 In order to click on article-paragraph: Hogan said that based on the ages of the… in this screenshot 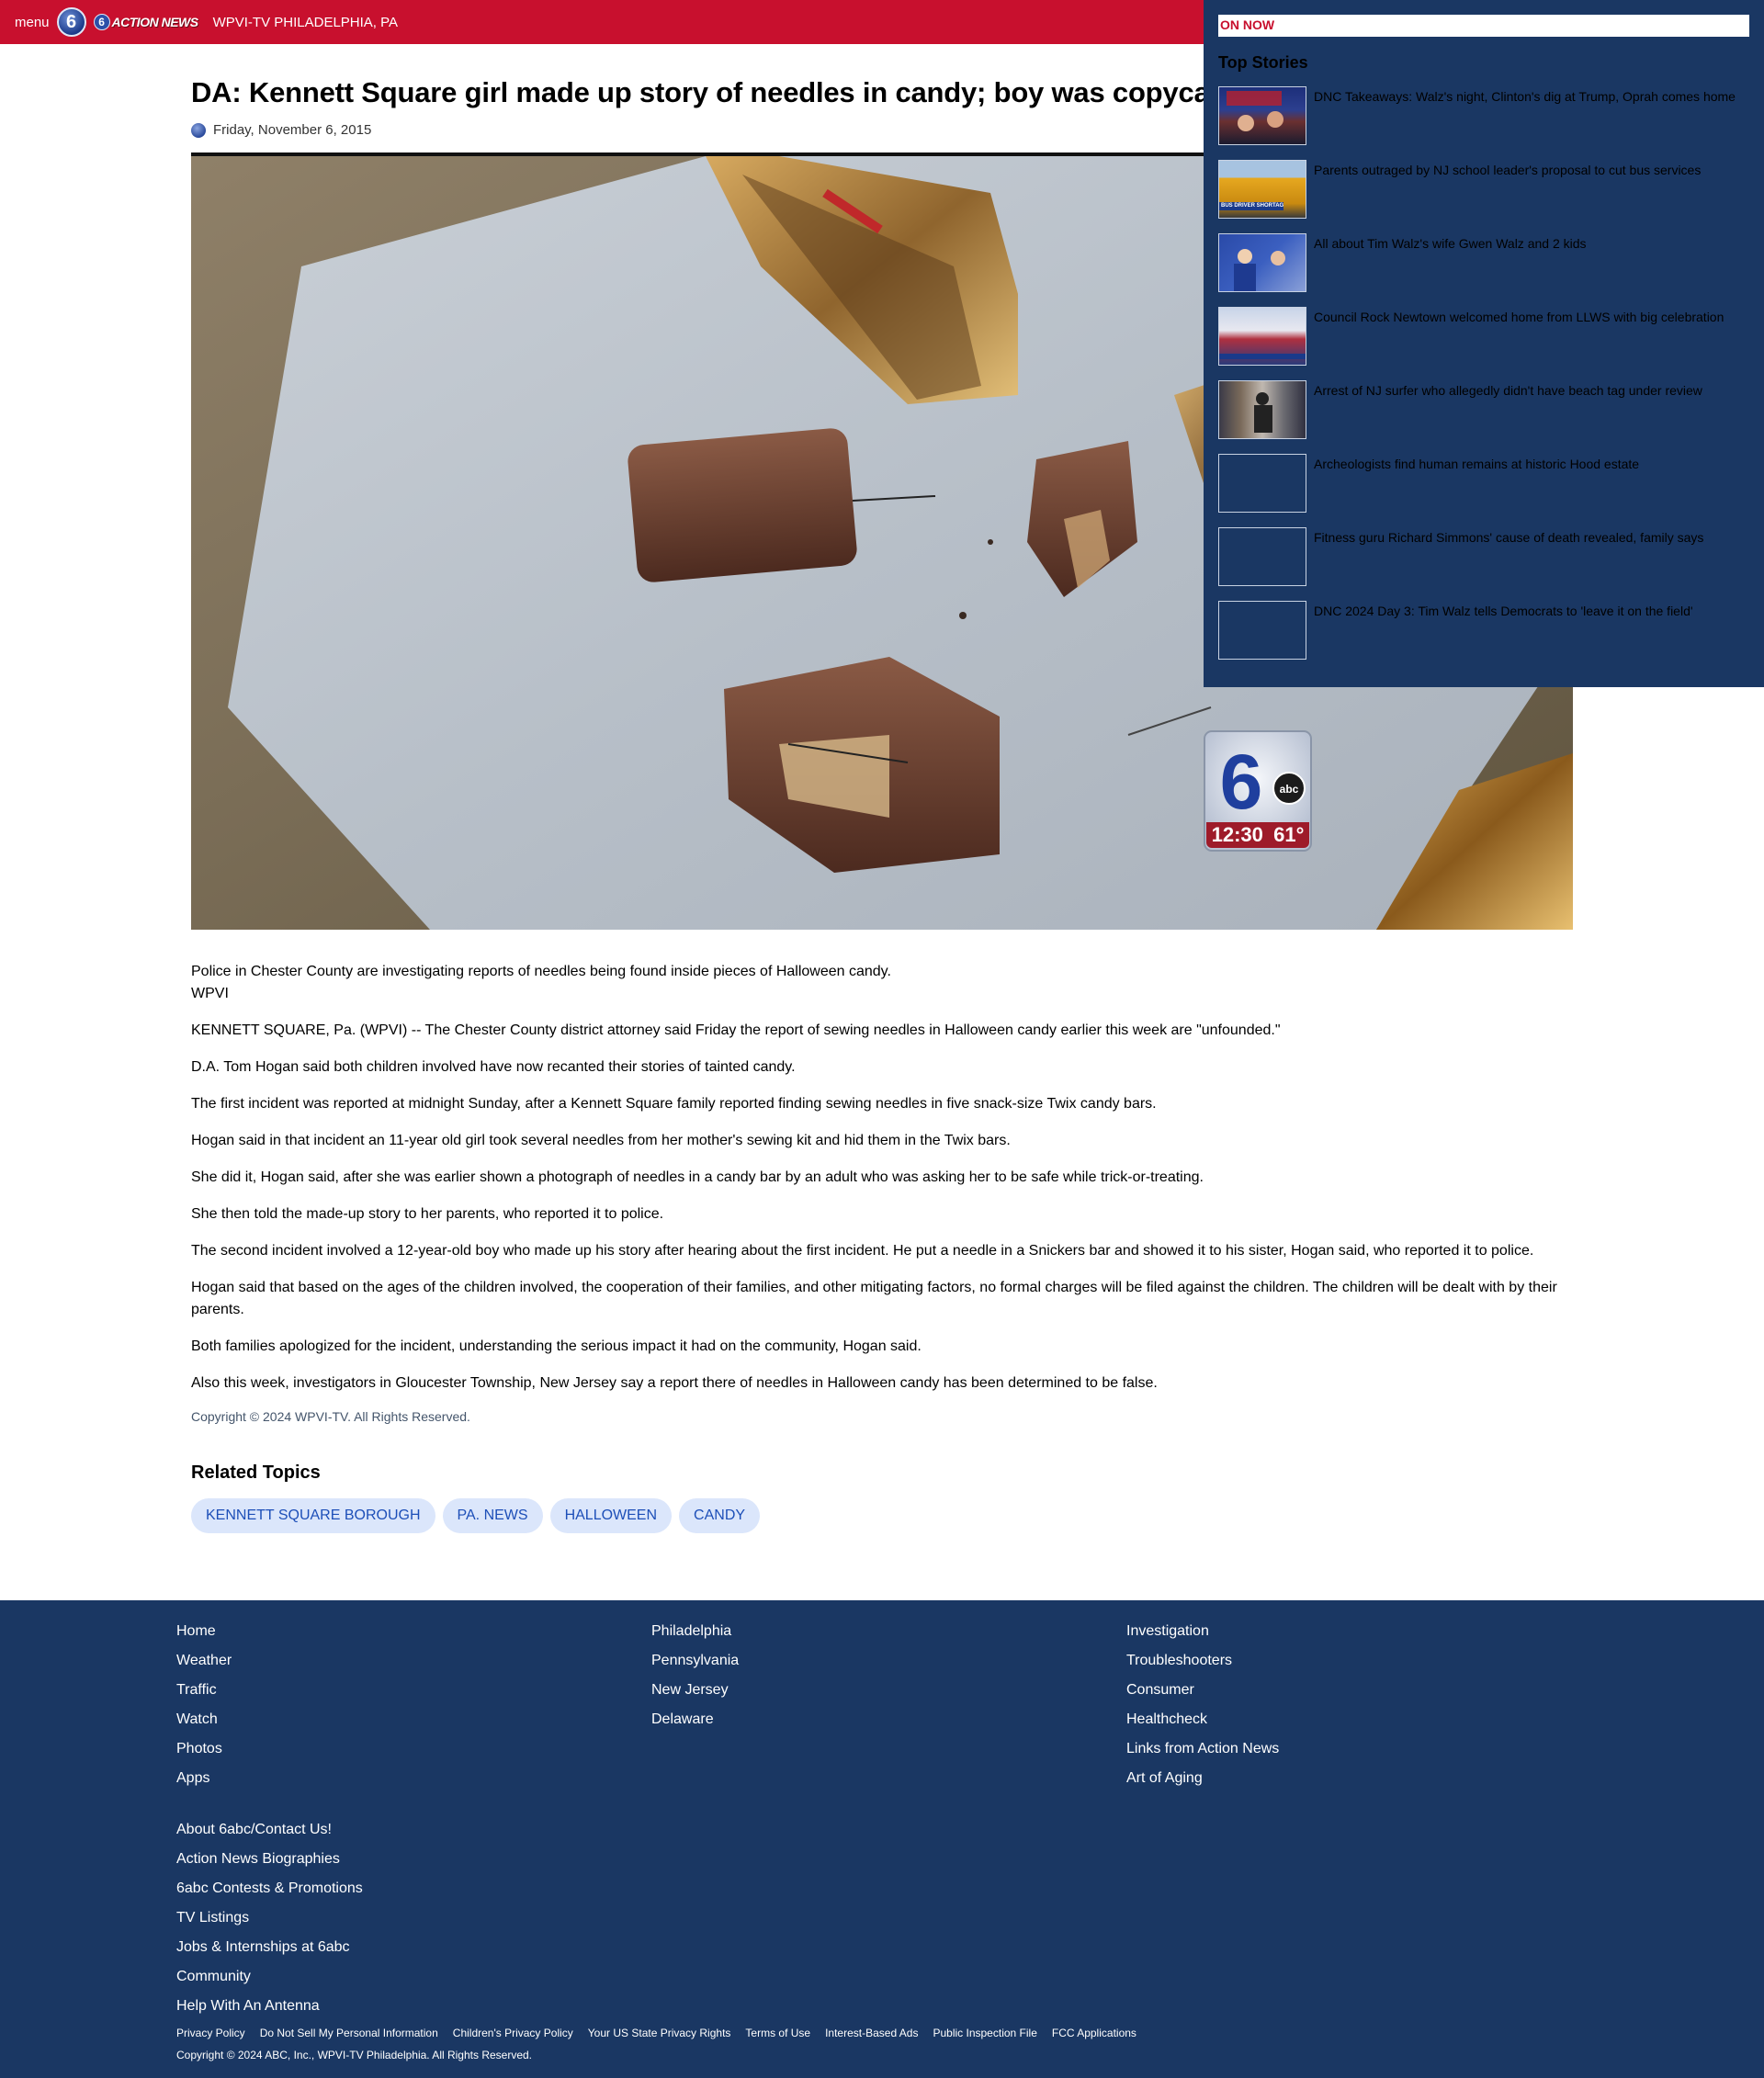, I will do `click(874, 1299)`.